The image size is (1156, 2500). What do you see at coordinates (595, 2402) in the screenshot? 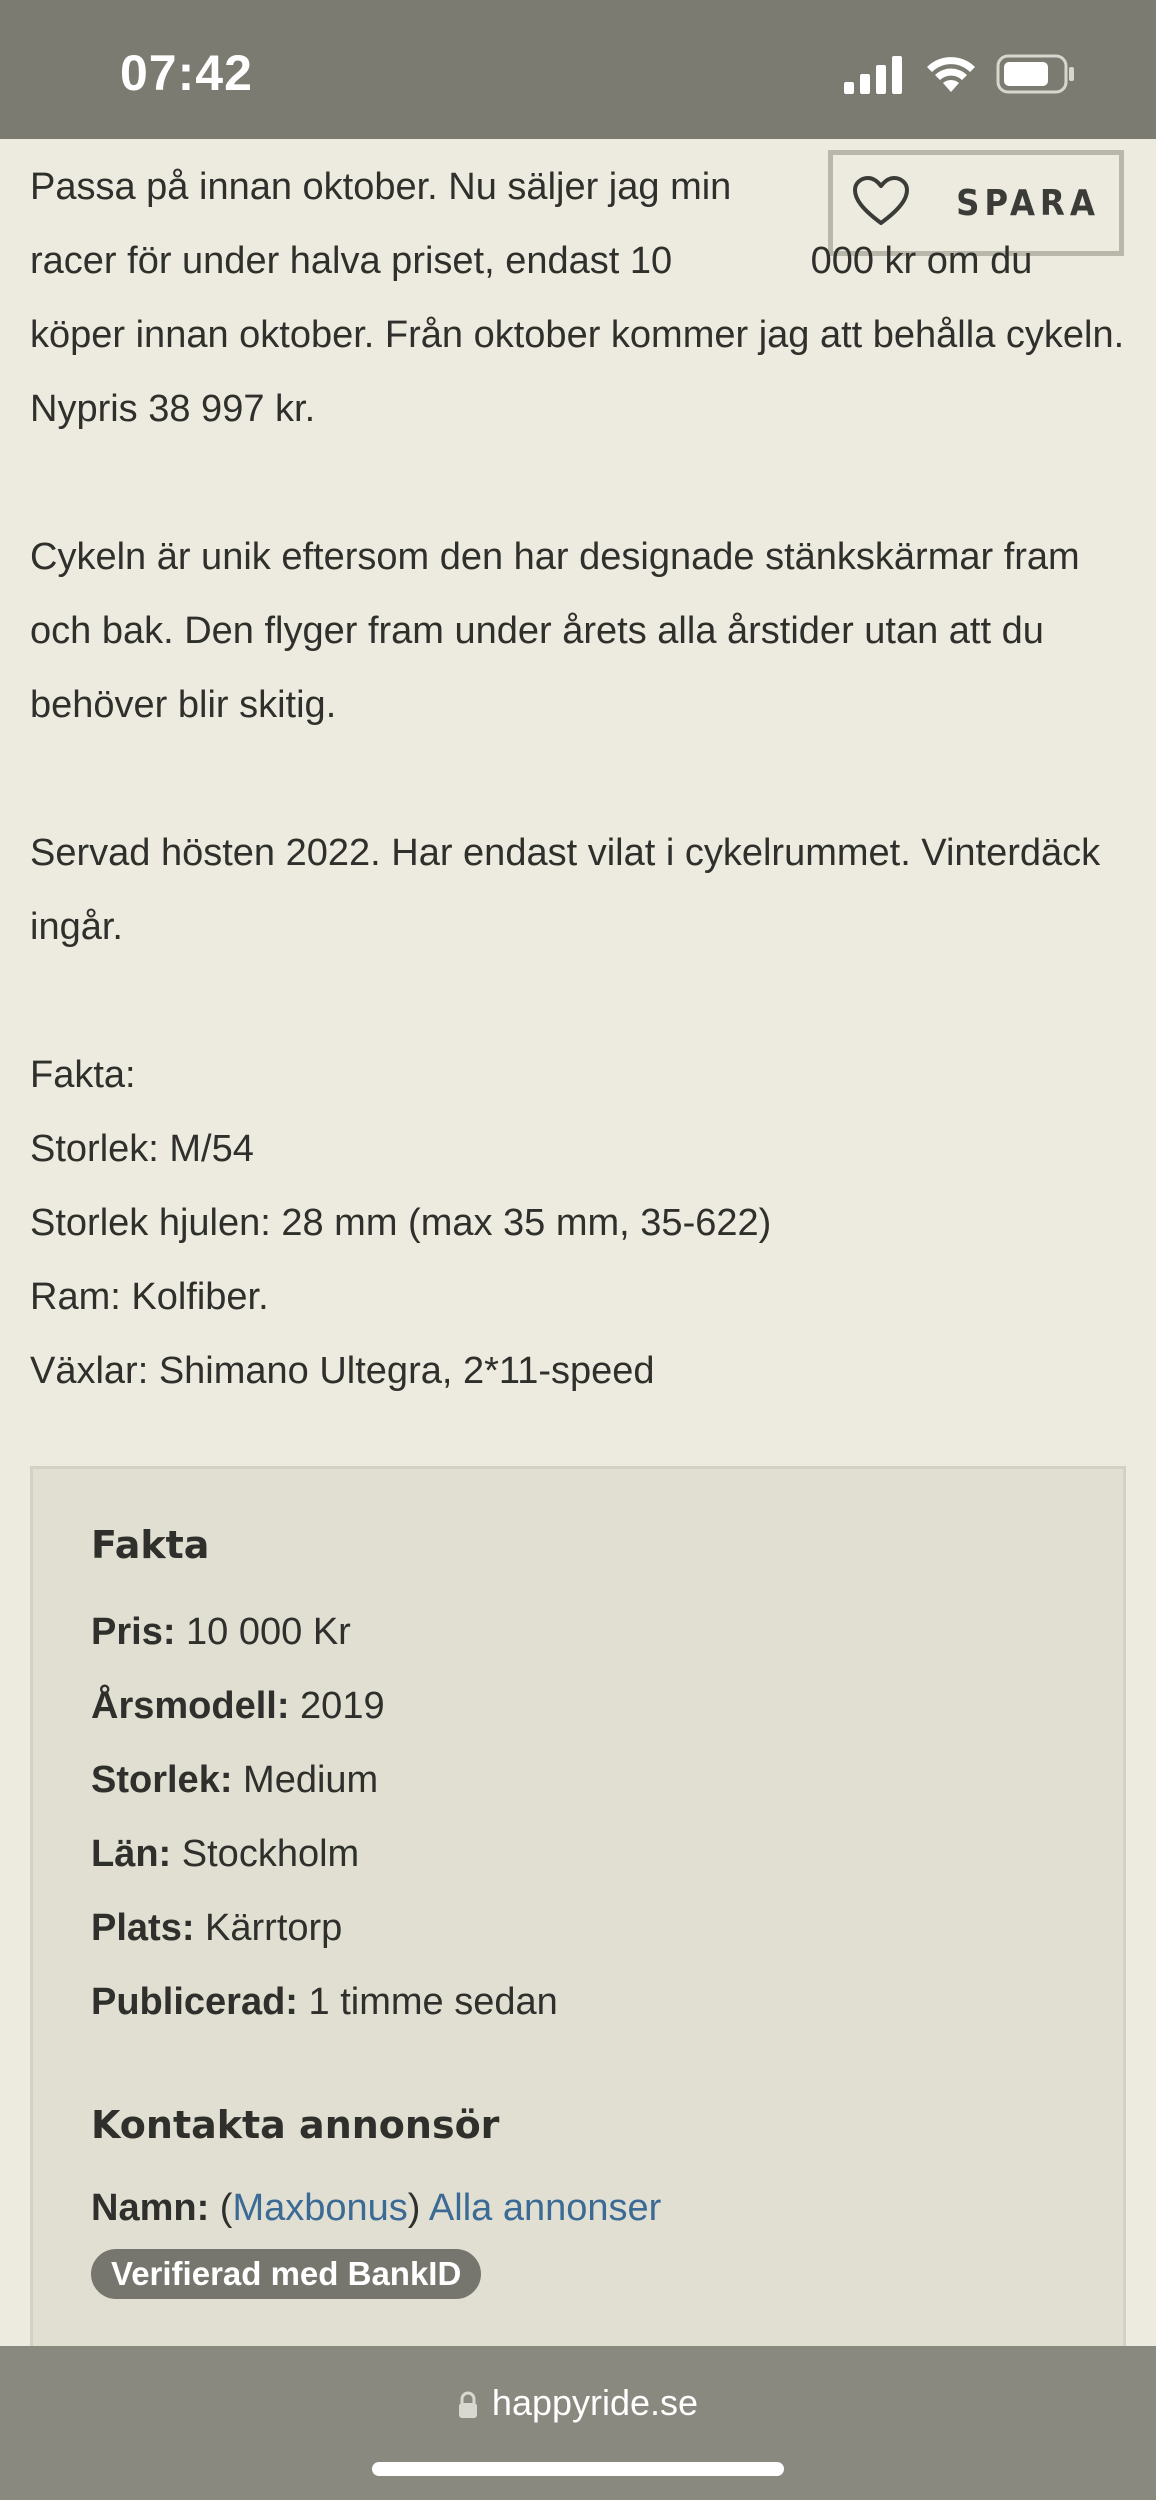
I see `url-domain: happyride.se` at bounding box center [595, 2402].